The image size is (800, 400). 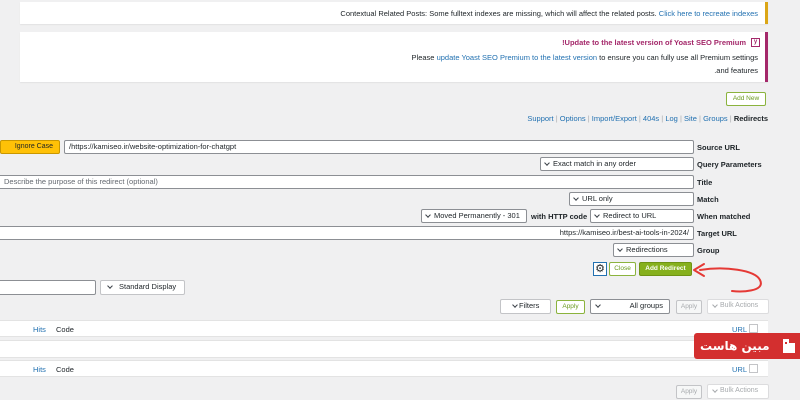 What do you see at coordinates (65, 329) in the screenshot?
I see `col-code: Code` at bounding box center [65, 329].